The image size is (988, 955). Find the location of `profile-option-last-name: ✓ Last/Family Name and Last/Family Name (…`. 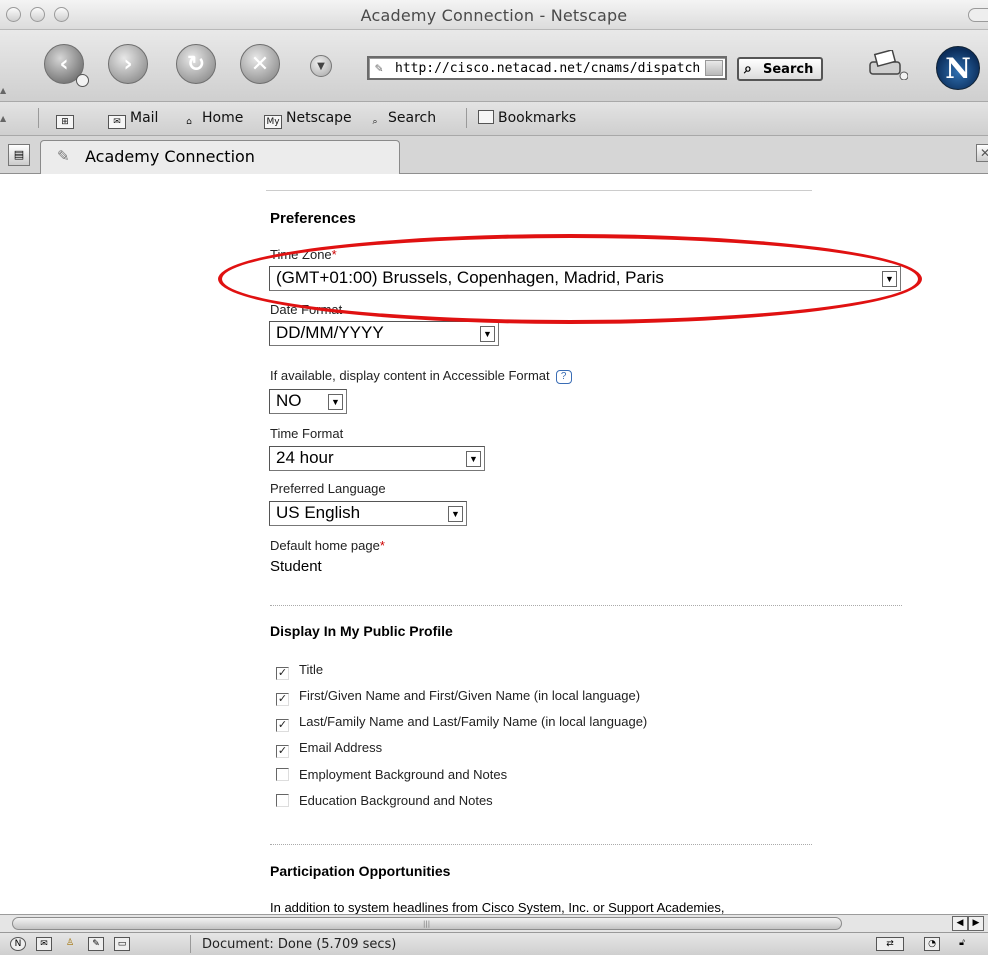

profile-option-last-name: ✓ Last/Family Name and Last/Family Name (… is located at coordinates (461, 723).